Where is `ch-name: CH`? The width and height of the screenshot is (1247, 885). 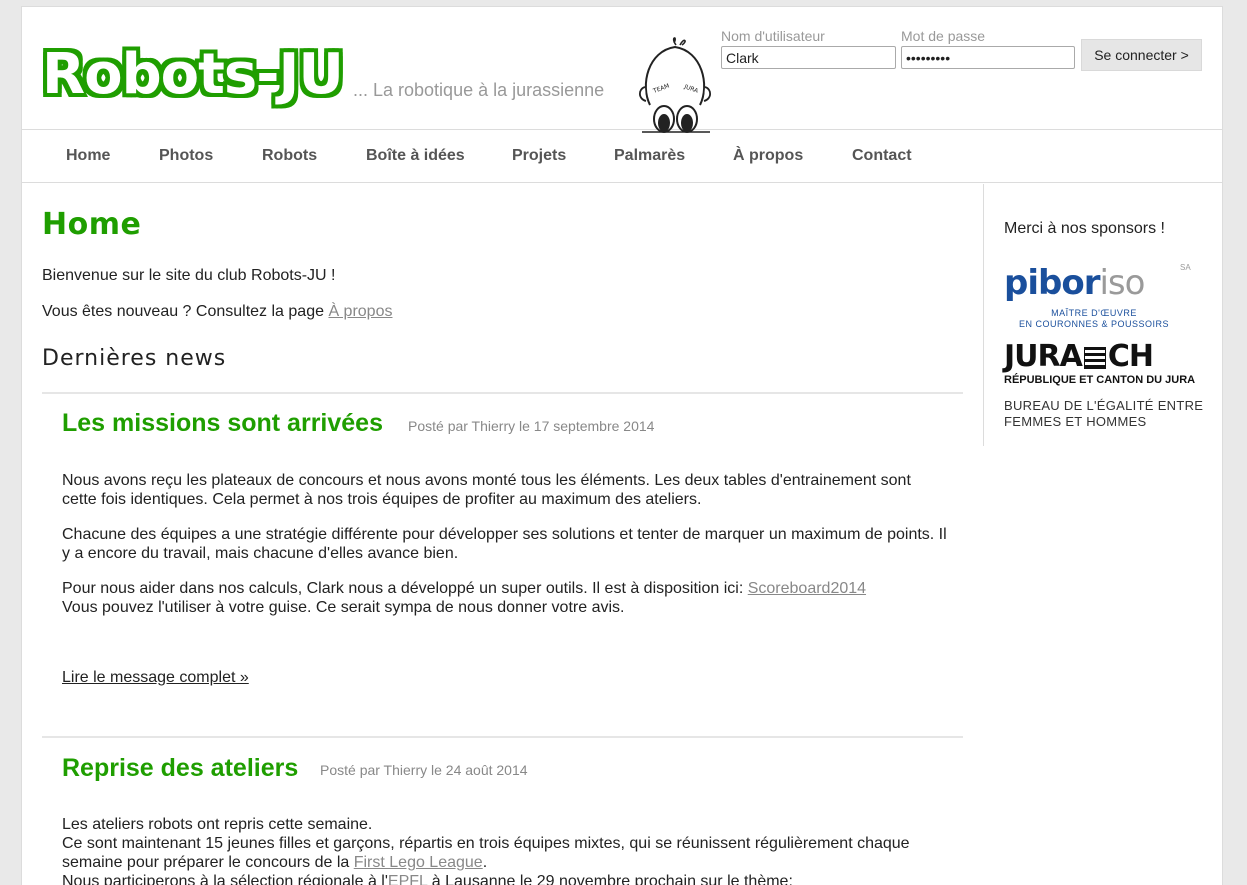
ch-name: CH is located at coordinates (1130, 356).